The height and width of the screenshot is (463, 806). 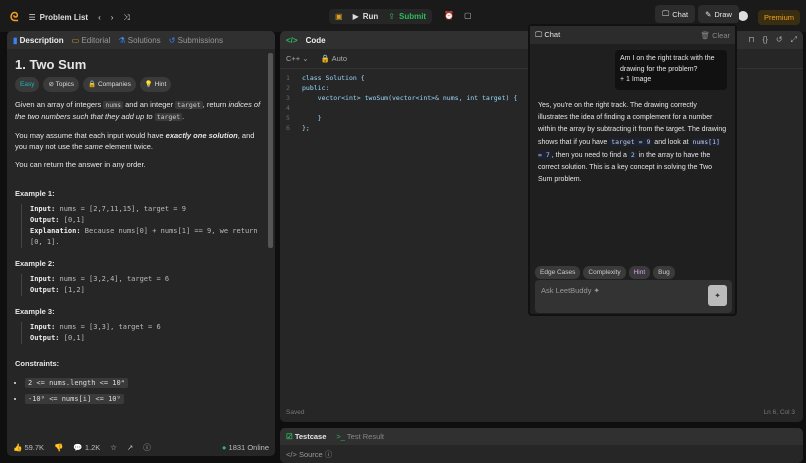 What do you see at coordinates (122, 40) in the screenshot?
I see `flask-icon: ⚗` at bounding box center [122, 40].